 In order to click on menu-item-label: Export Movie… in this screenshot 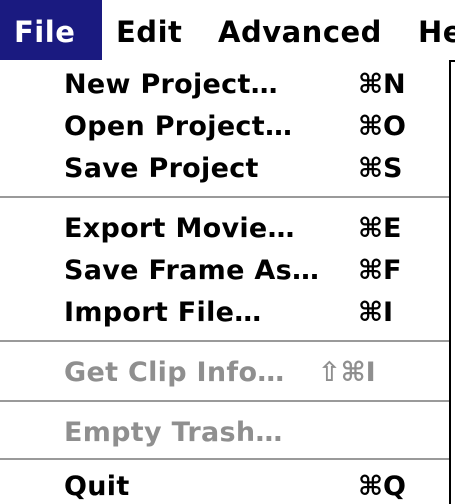, I will do `click(179, 228)`.